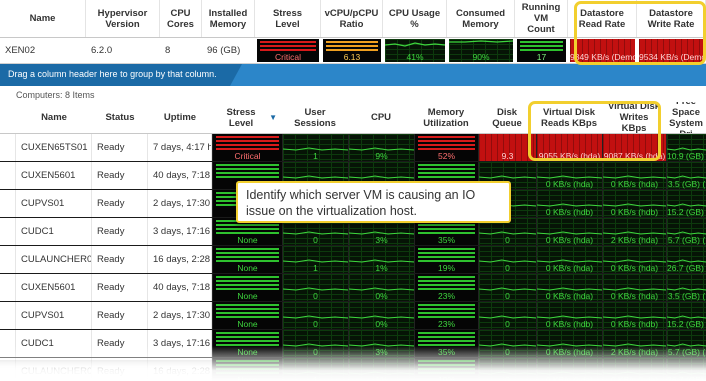  Describe the element at coordinates (120, 117) in the screenshot. I see `column-header-status: Status` at that location.